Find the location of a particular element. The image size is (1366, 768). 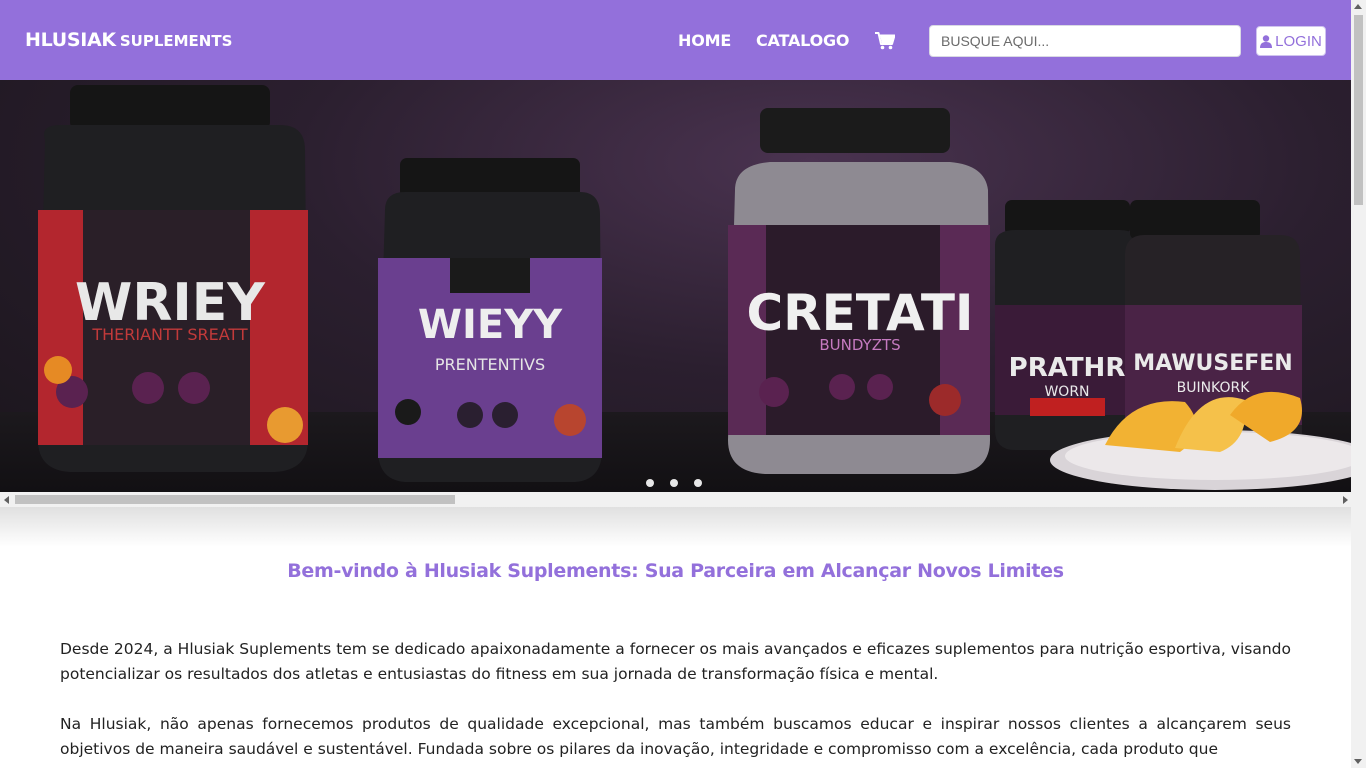

product-name-1: WRIEY is located at coordinates (170, 303).